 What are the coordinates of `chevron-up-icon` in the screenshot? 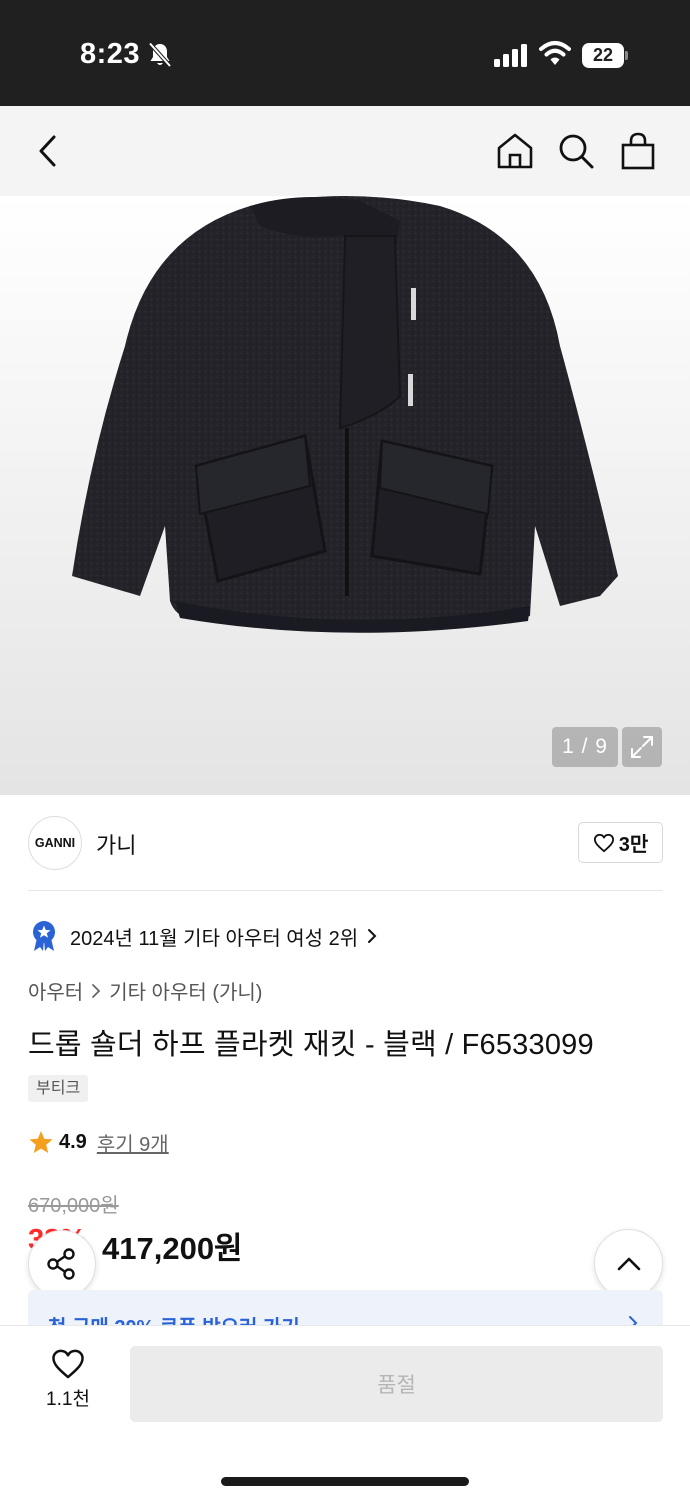 It's located at (628, 1263).